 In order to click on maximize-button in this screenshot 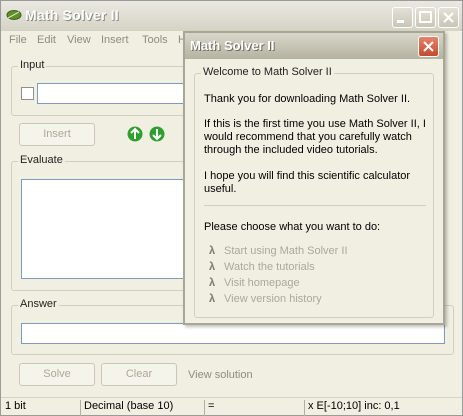, I will do `click(425, 17)`.